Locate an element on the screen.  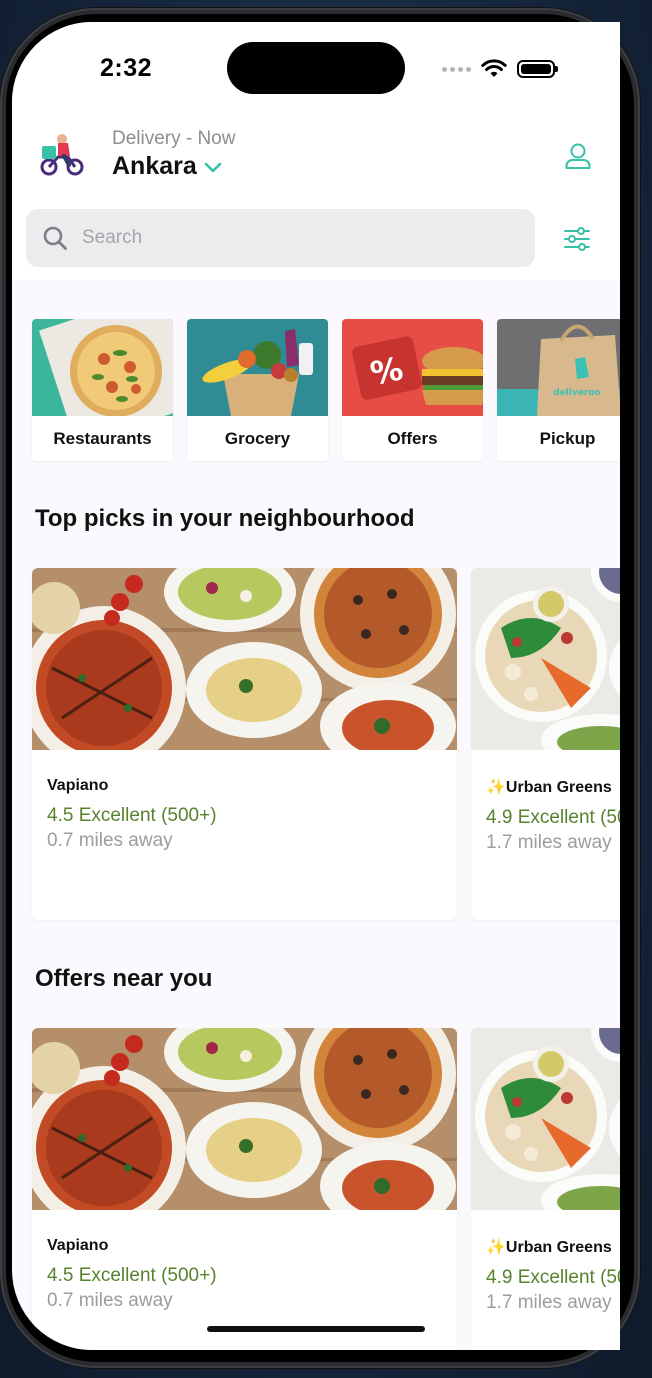
status-bar: 2:32 is located at coordinates (316, 67).